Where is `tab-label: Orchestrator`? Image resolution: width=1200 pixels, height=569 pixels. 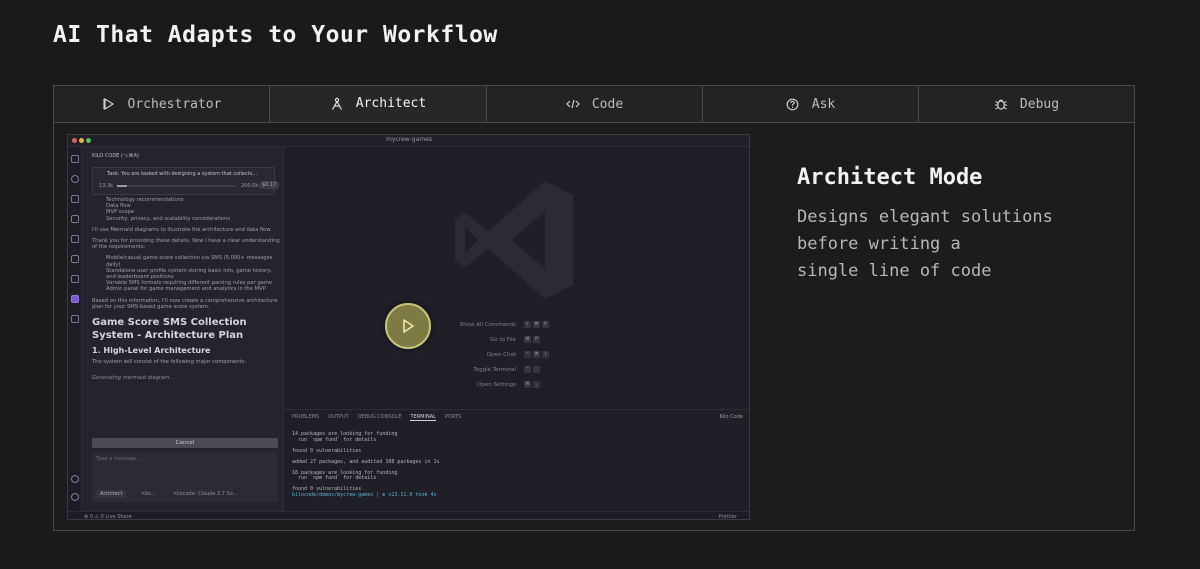 tab-label: Orchestrator is located at coordinates (174, 104).